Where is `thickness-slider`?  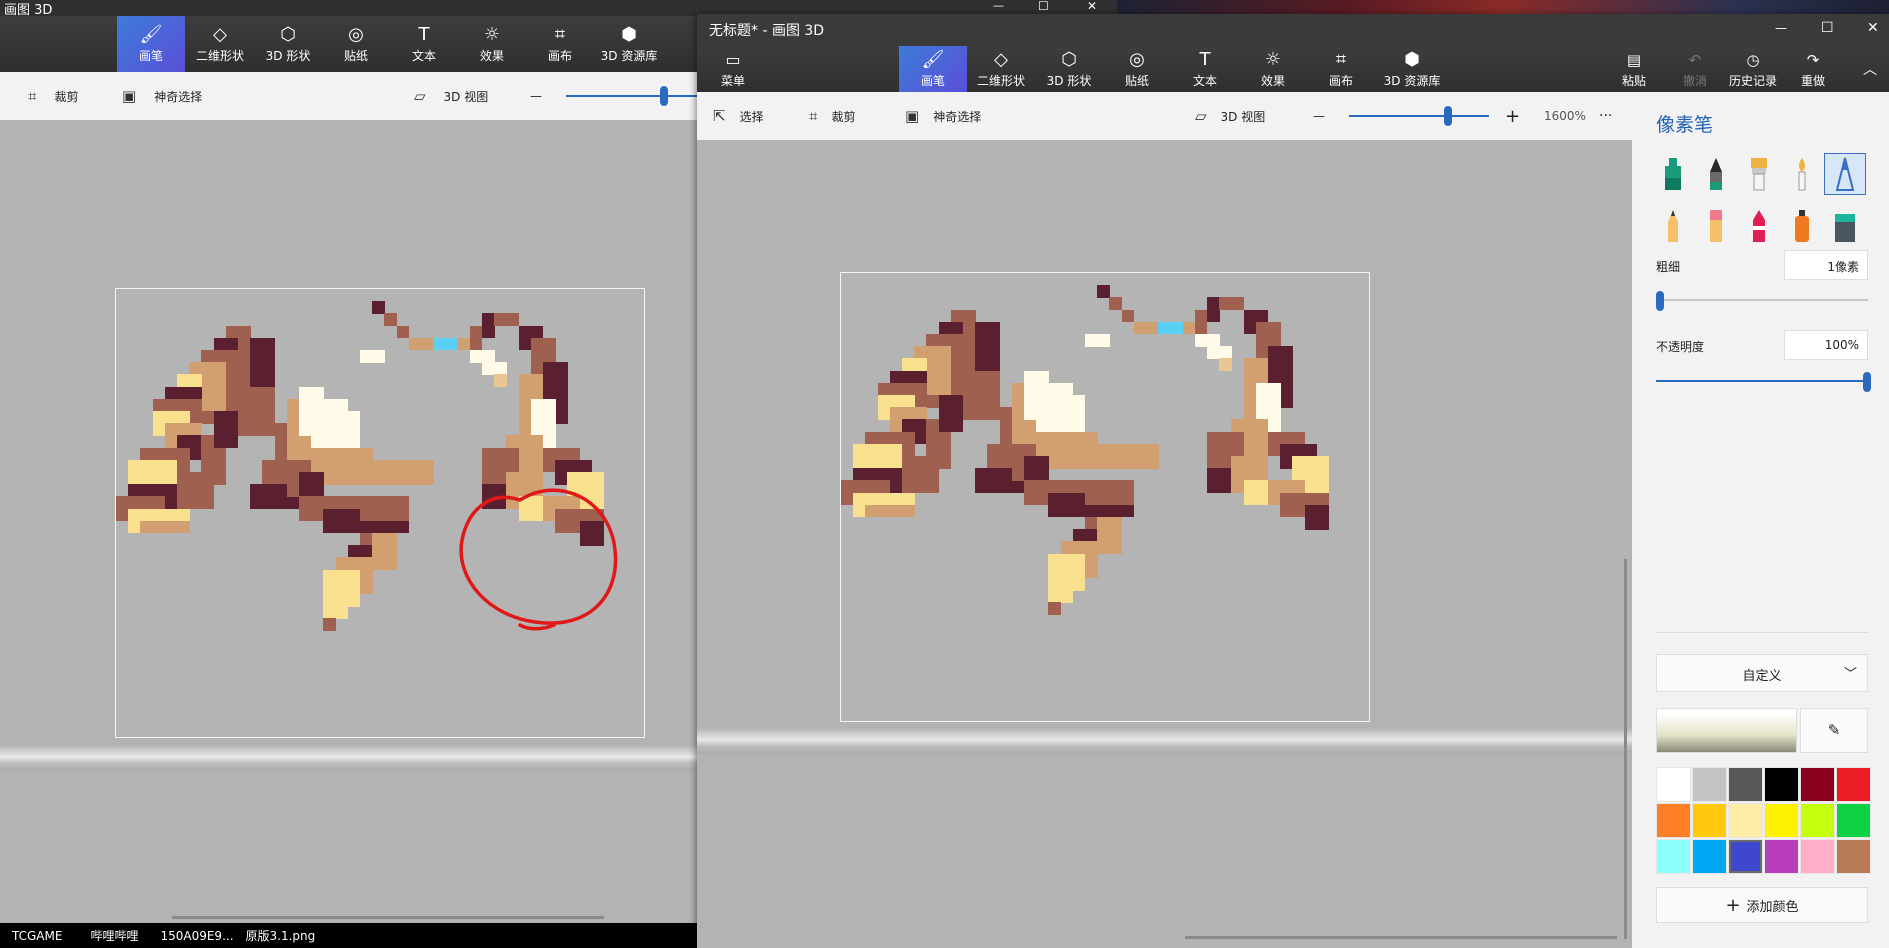
thickness-slider is located at coordinates (1762, 300).